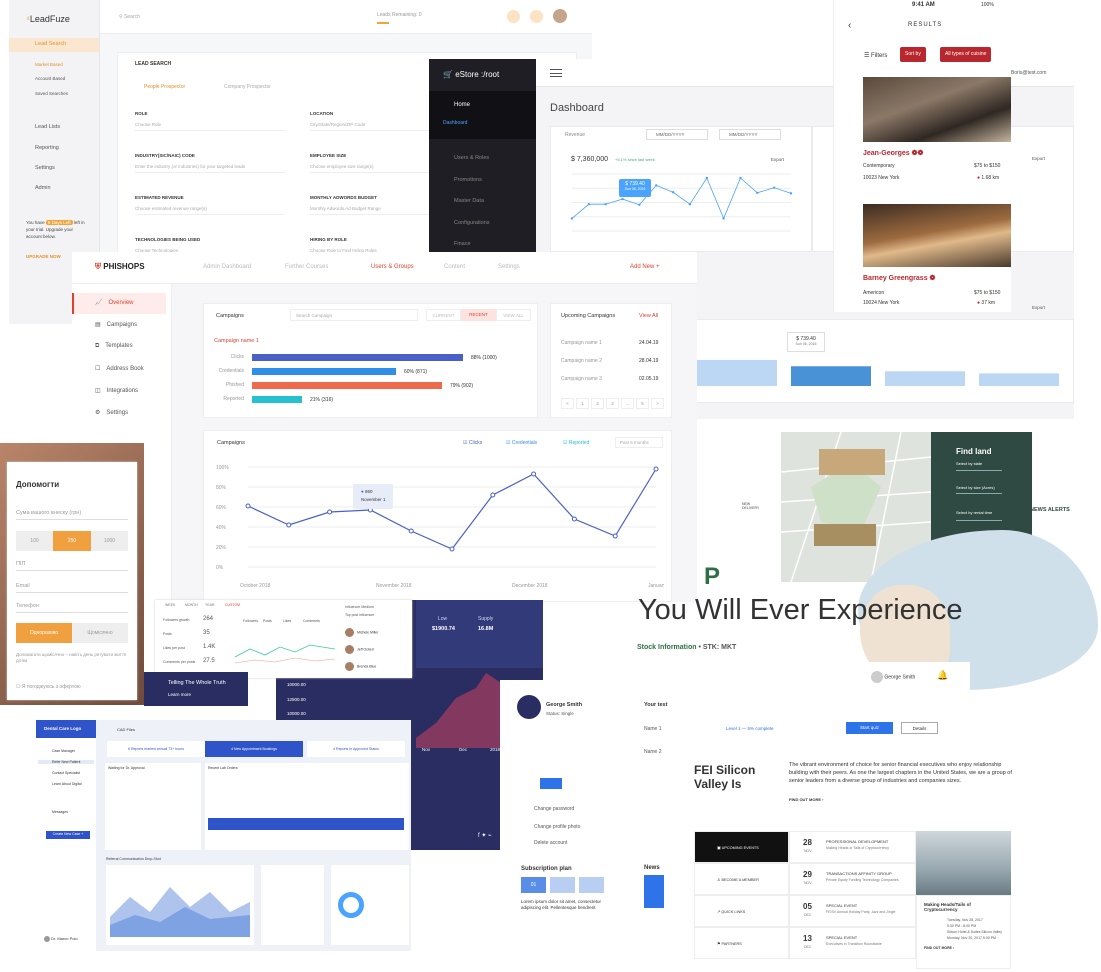 This screenshot has width=1101, height=972. I want to click on sidebar-item-1: Refer New Patient, so click(66, 762).